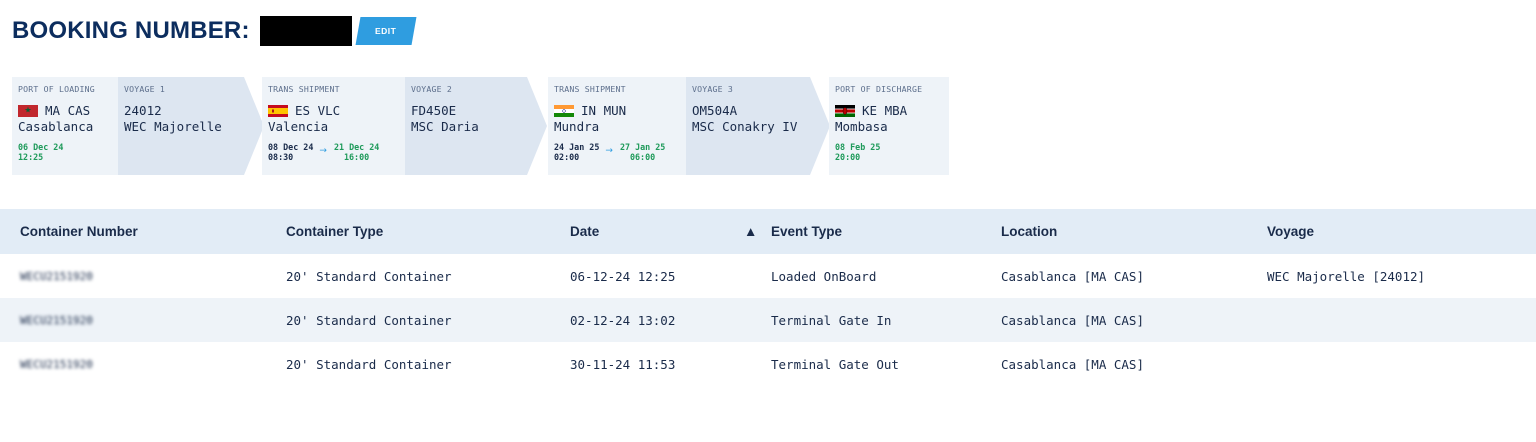  Describe the element at coordinates (173, 126) in the screenshot. I see `vessel-name: WEC Majorelle` at that location.